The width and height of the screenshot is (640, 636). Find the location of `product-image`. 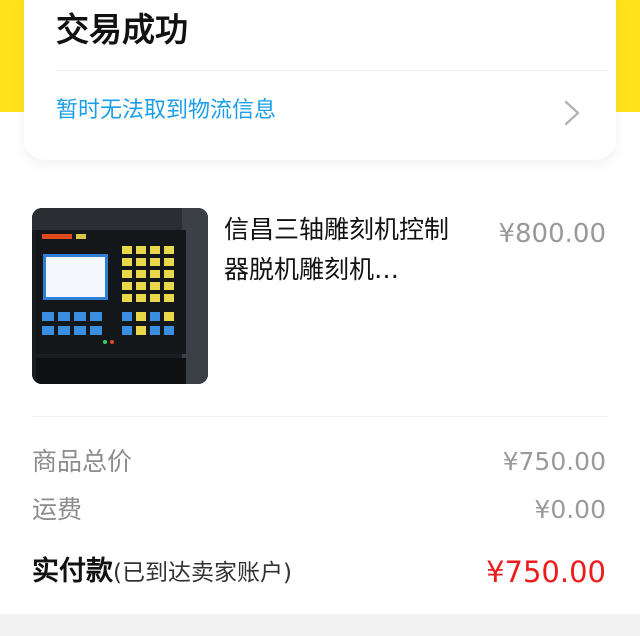

product-image is located at coordinates (120, 296).